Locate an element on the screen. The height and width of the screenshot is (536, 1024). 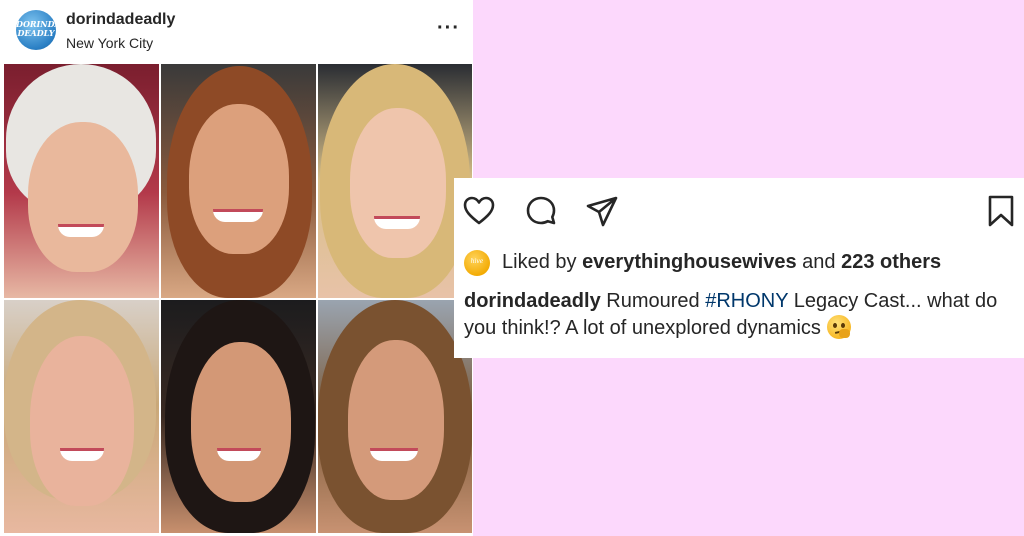
comment-icon is located at coordinates (541, 211).